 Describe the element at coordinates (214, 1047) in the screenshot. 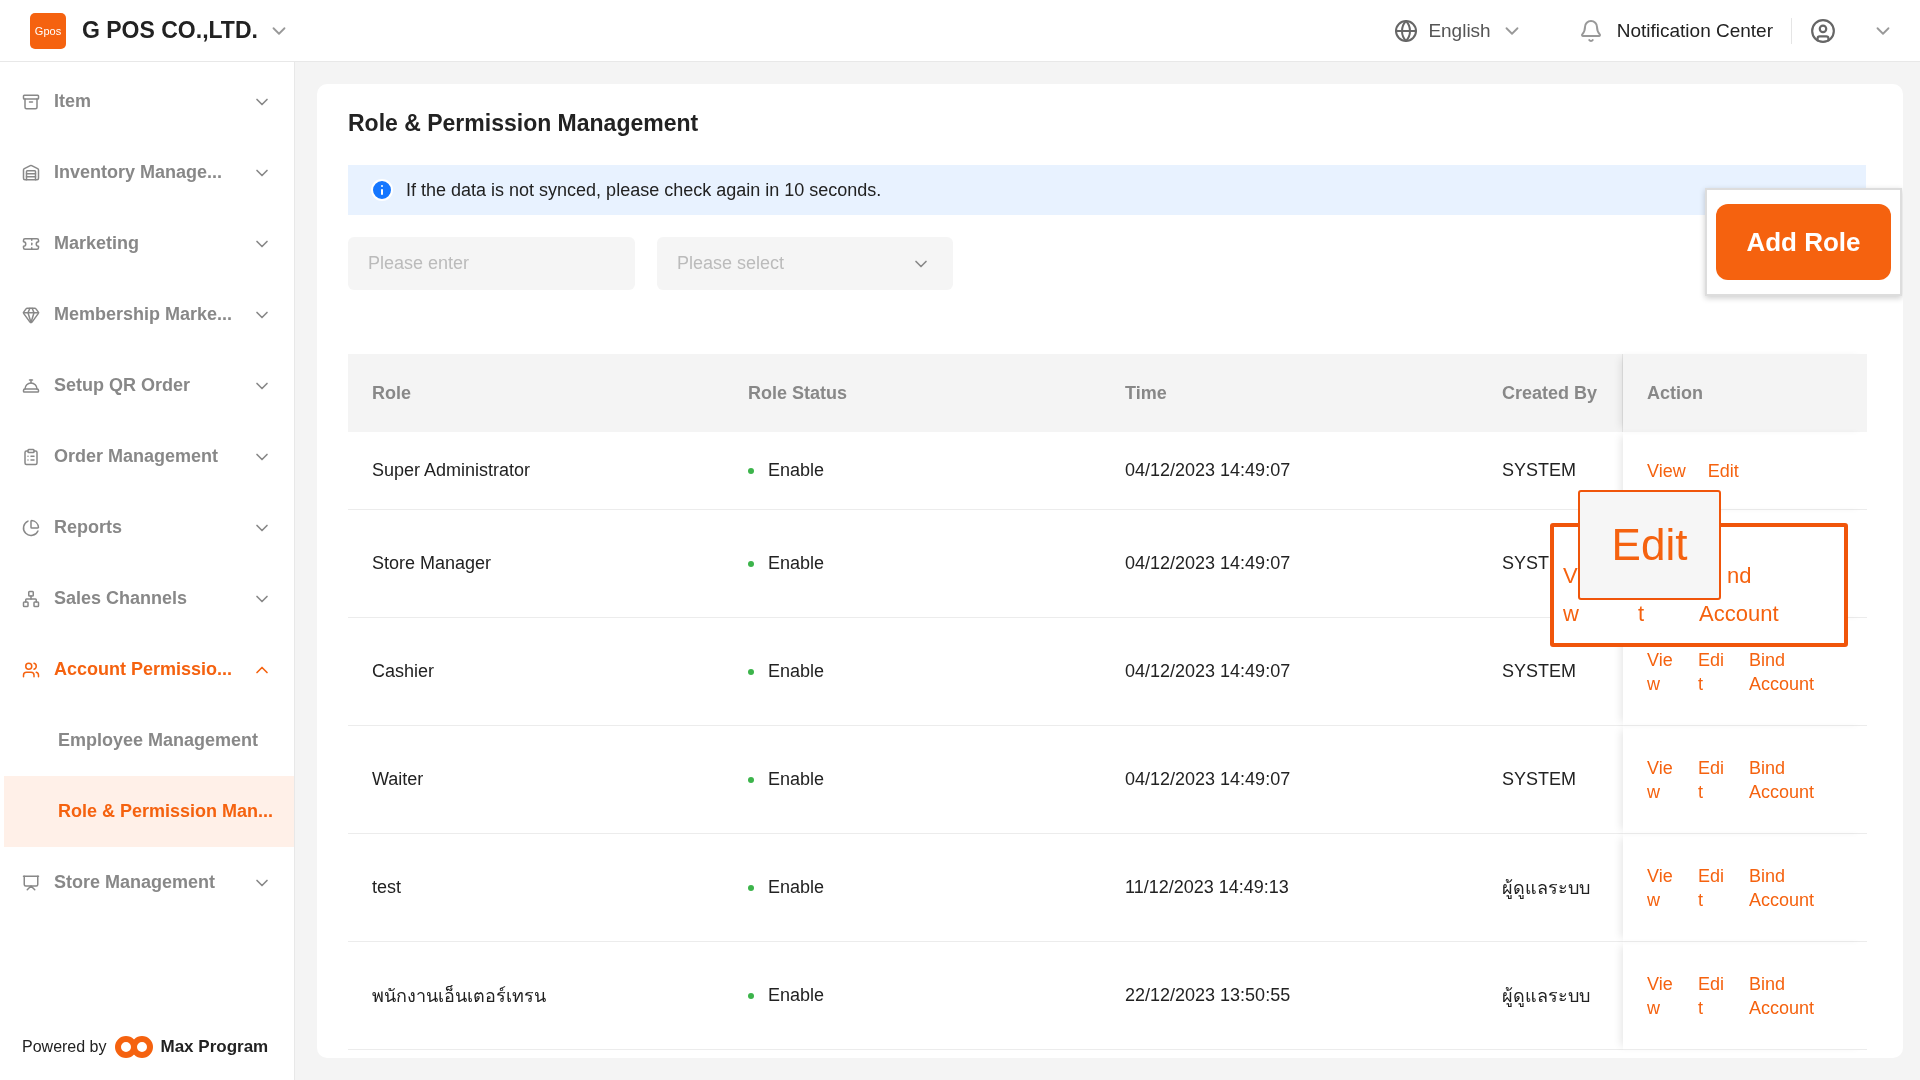

I see `brand-name: Max Program` at that location.